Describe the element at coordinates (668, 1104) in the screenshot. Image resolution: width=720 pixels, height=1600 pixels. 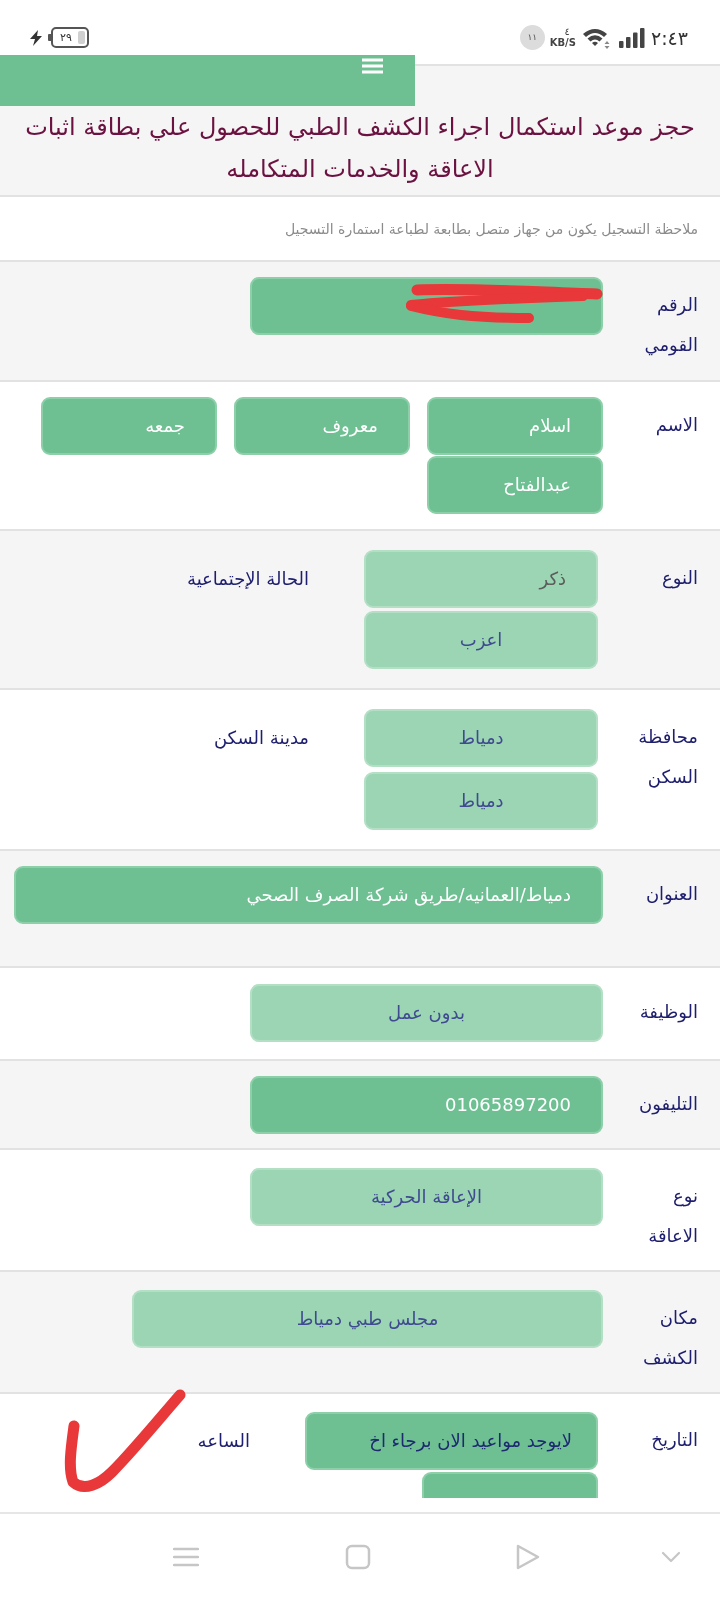
I see `field-label: التليفون` at that location.